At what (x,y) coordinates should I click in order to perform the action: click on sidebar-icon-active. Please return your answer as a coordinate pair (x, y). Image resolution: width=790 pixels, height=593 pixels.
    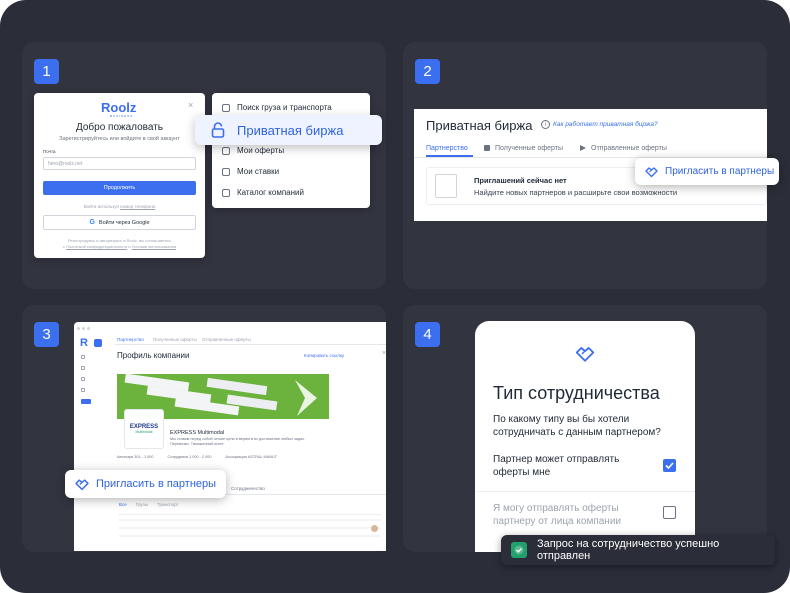
    Looking at the image, I should click on (86, 401).